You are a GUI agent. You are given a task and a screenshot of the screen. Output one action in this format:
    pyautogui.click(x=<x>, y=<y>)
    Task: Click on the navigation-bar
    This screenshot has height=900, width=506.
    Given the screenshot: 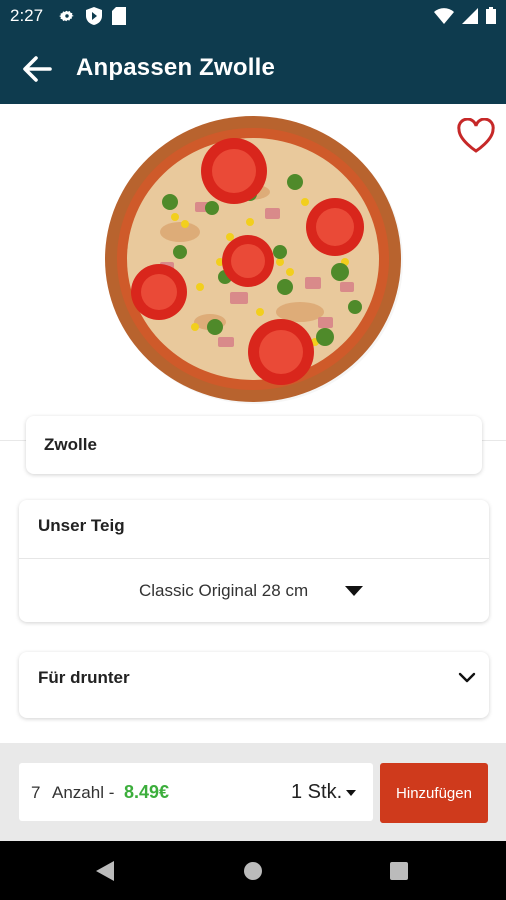 What is the action you would take?
    pyautogui.click(x=253, y=870)
    